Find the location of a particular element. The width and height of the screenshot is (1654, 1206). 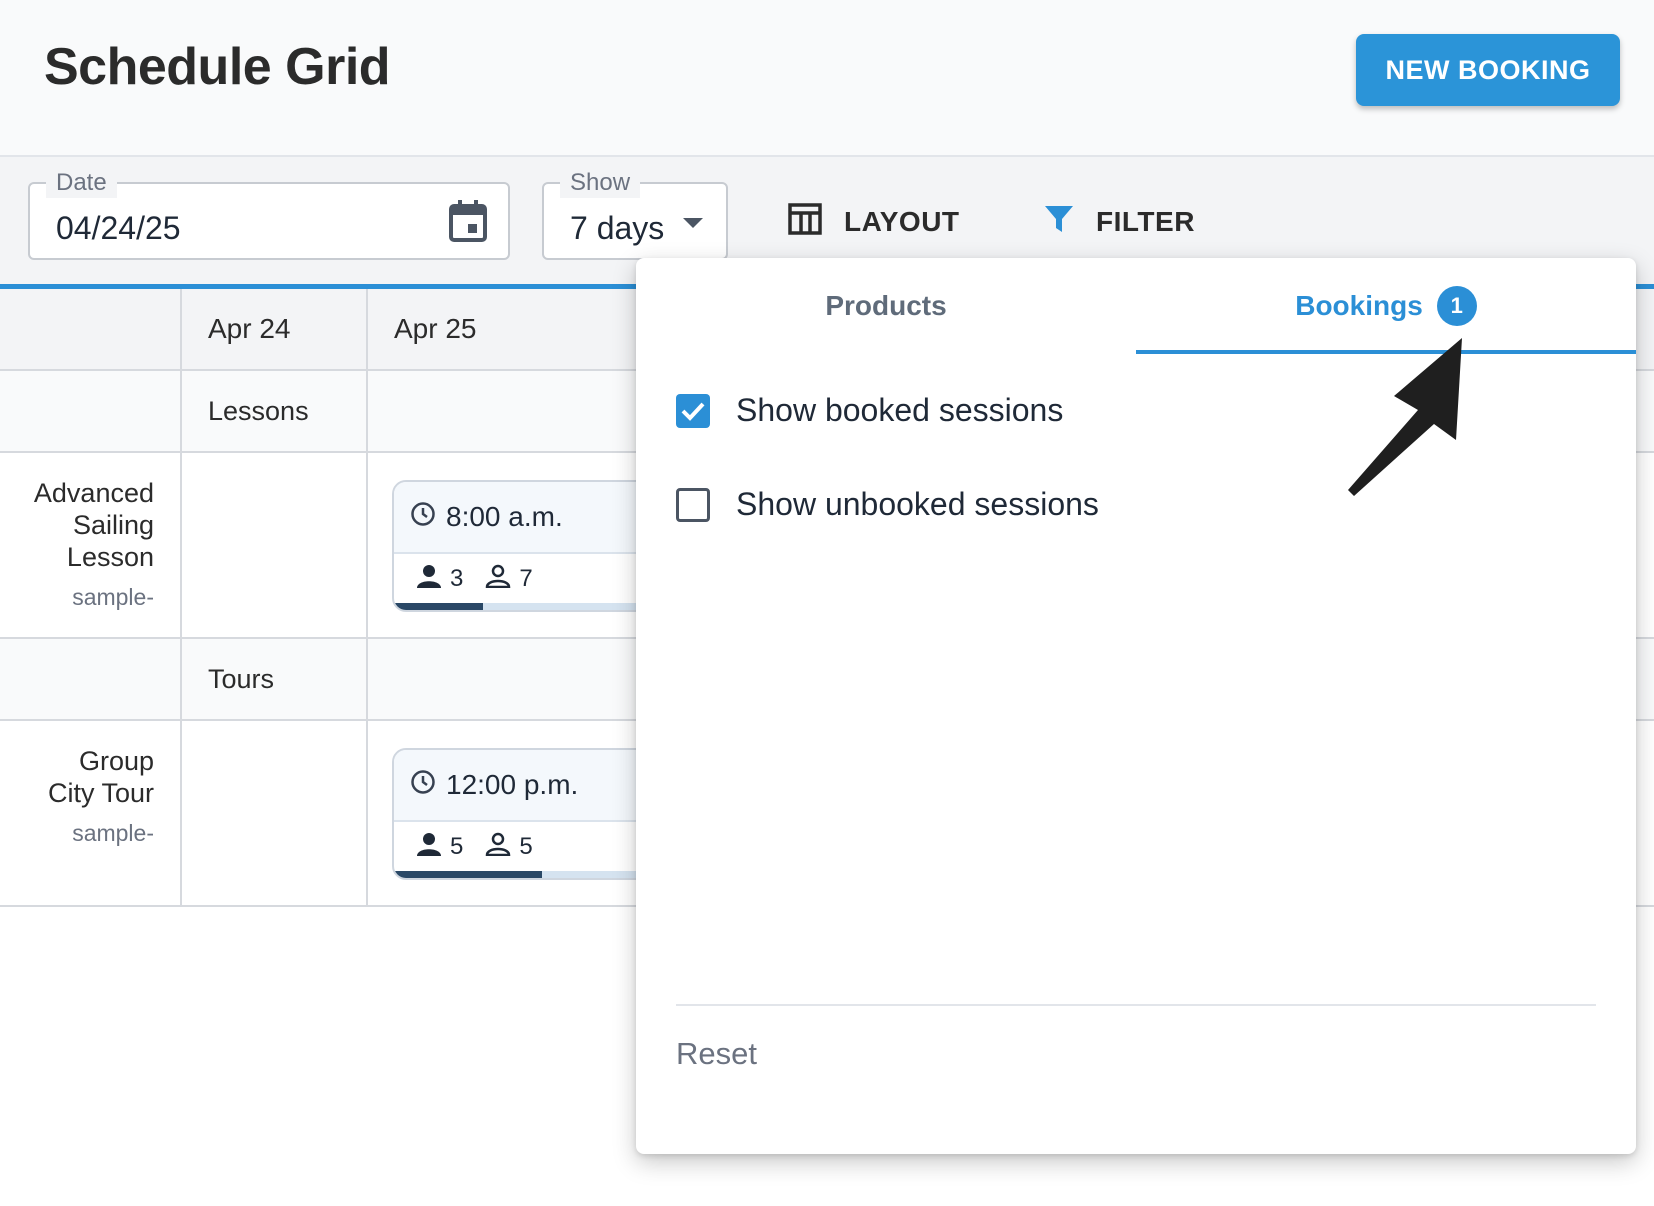

page-title: Schedule Grid is located at coordinates (217, 67).